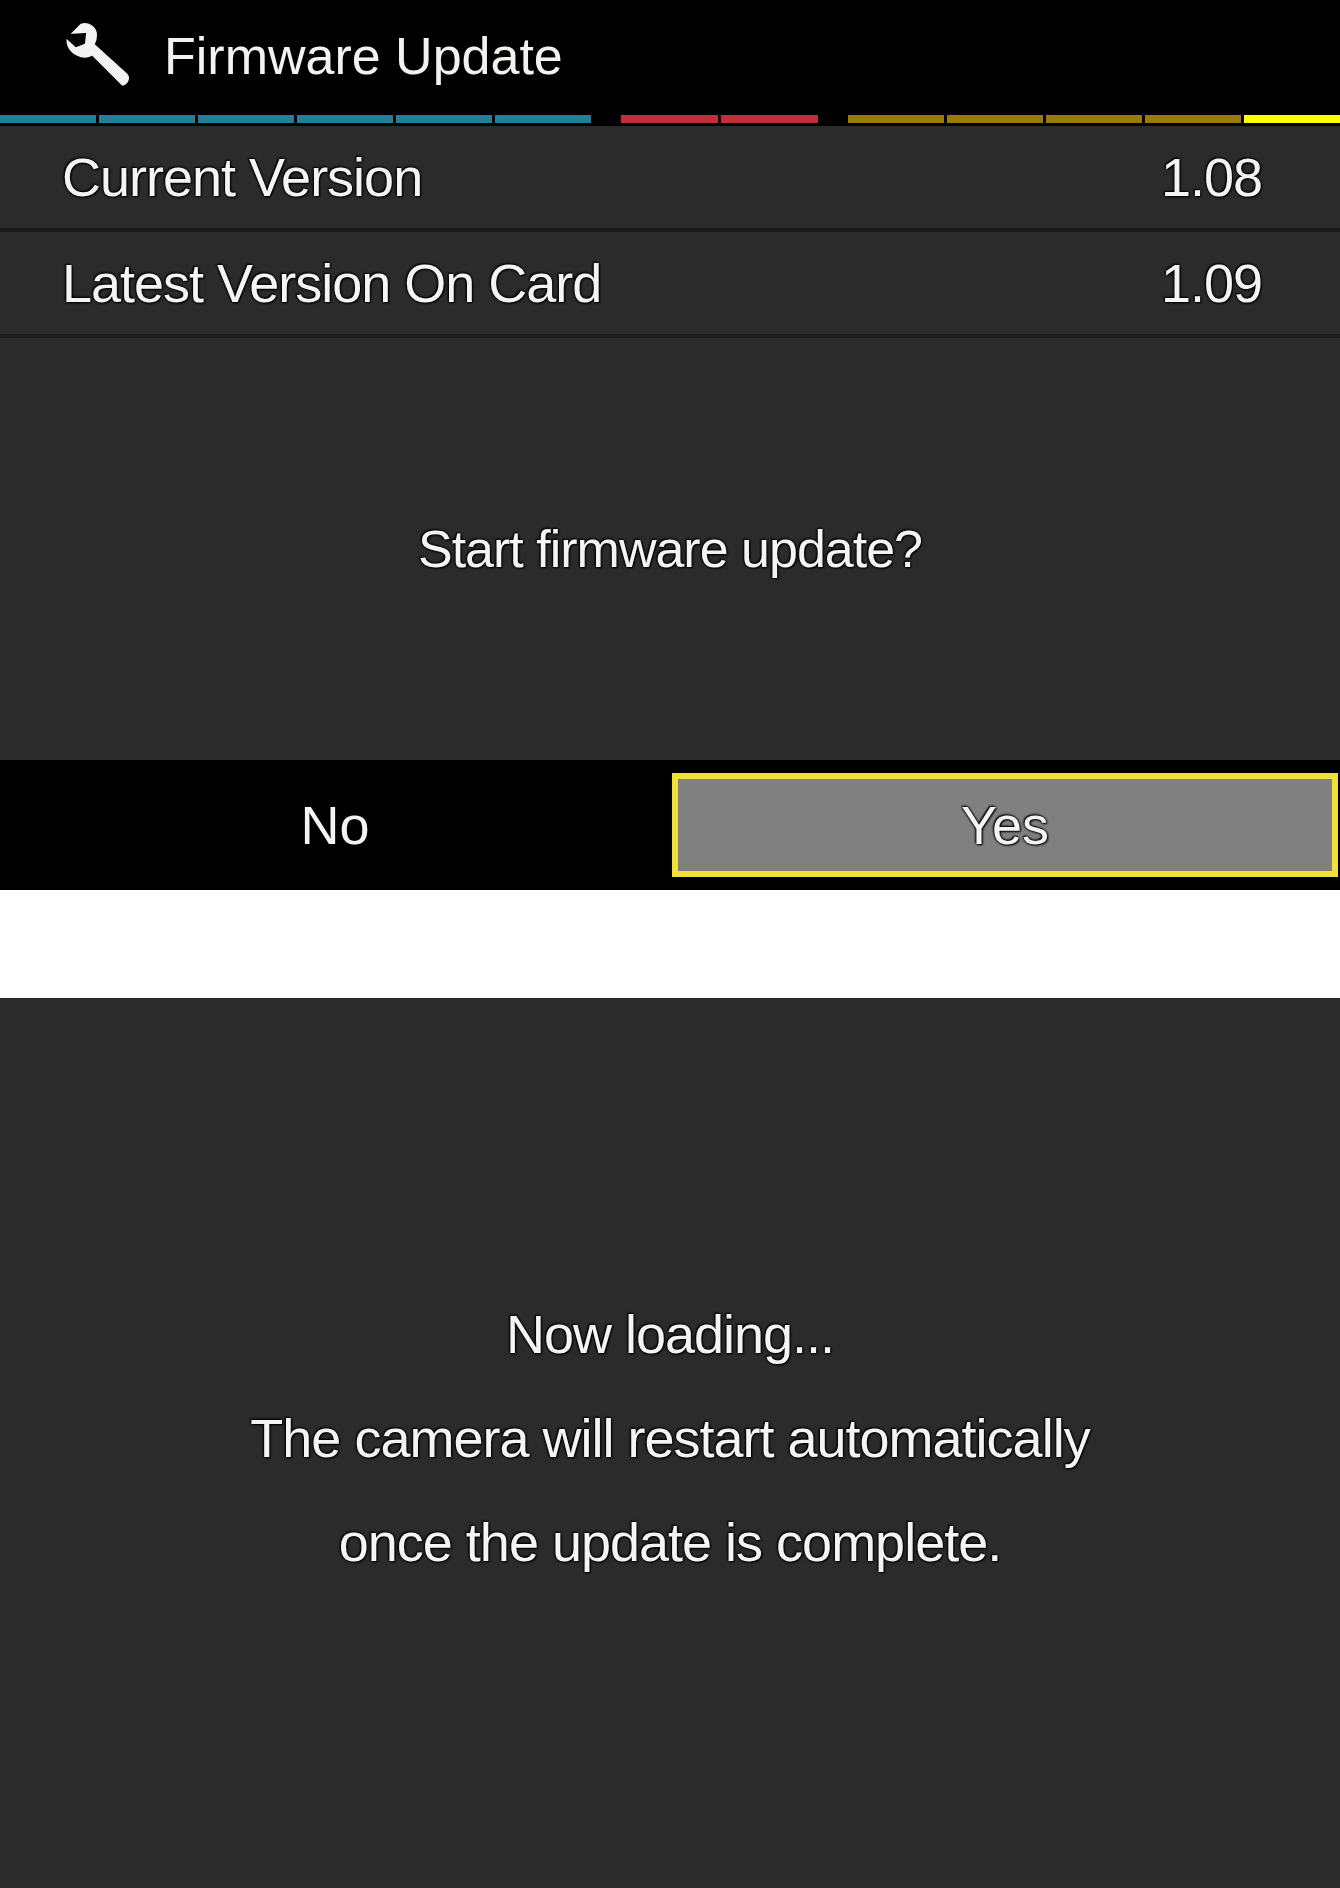 The height and width of the screenshot is (1888, 1340). What do you see at coordinates (670, 1490) in the screenshot?
I see `loading-message: The camera will restart automatically once the update is complete.` at bounding box center [670, 1490].